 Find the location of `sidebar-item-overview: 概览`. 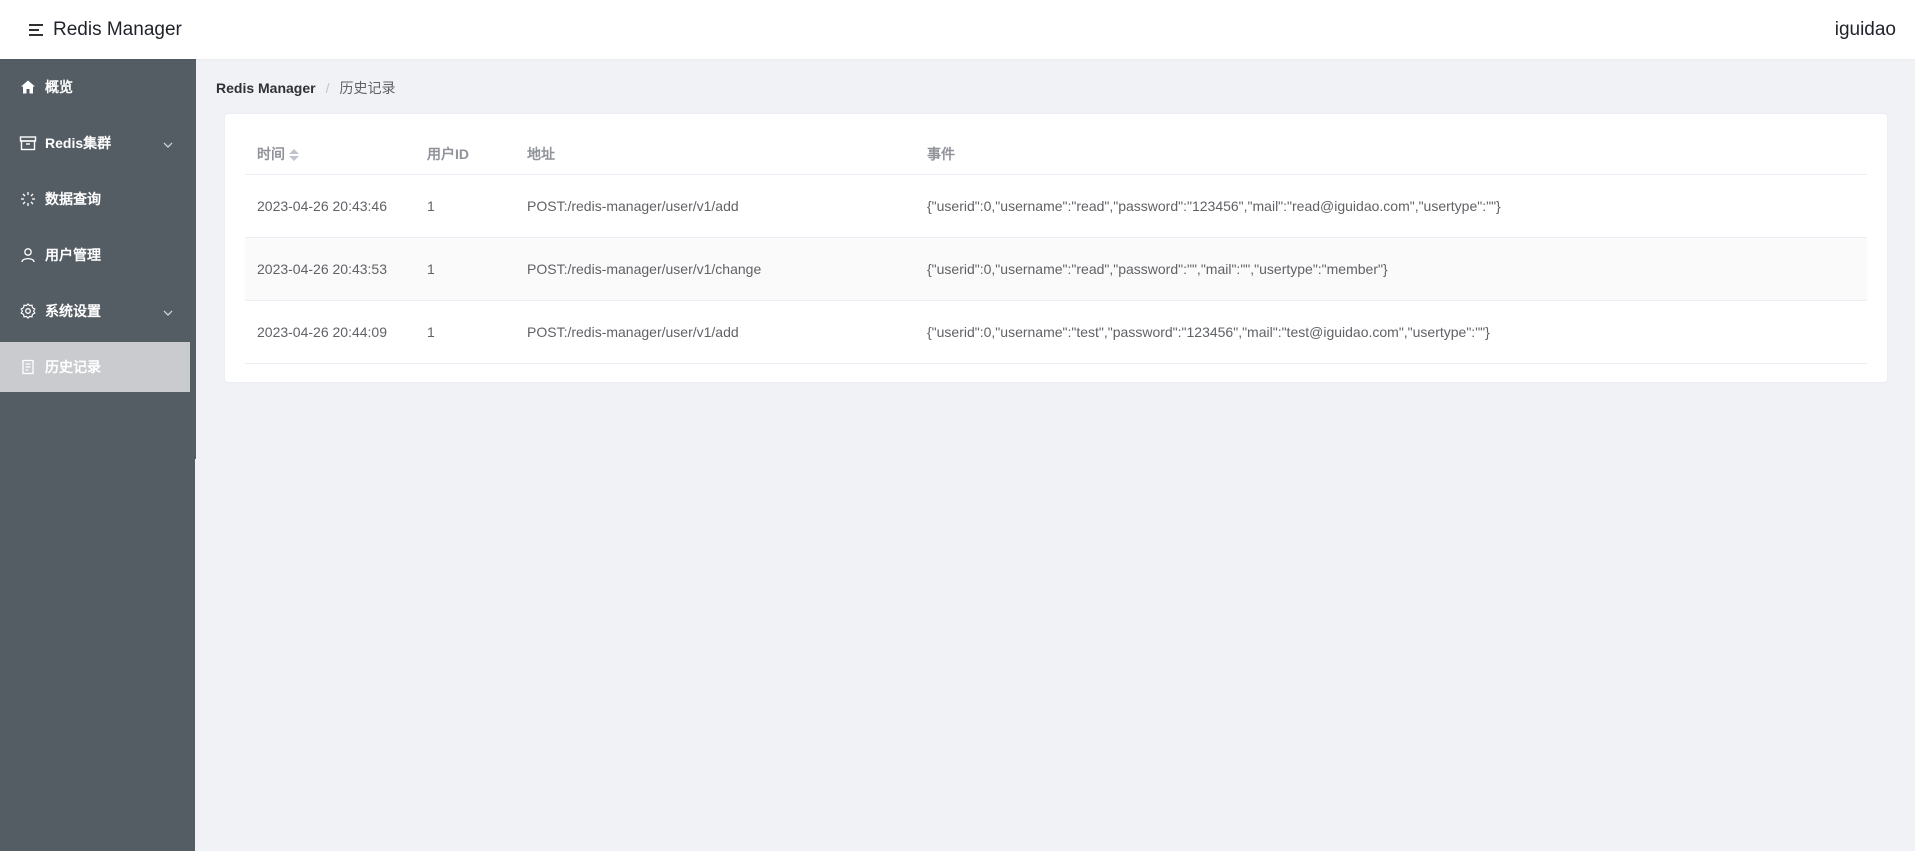

sidebar-item-overview: 概览 is located at coordinates (97, 87).